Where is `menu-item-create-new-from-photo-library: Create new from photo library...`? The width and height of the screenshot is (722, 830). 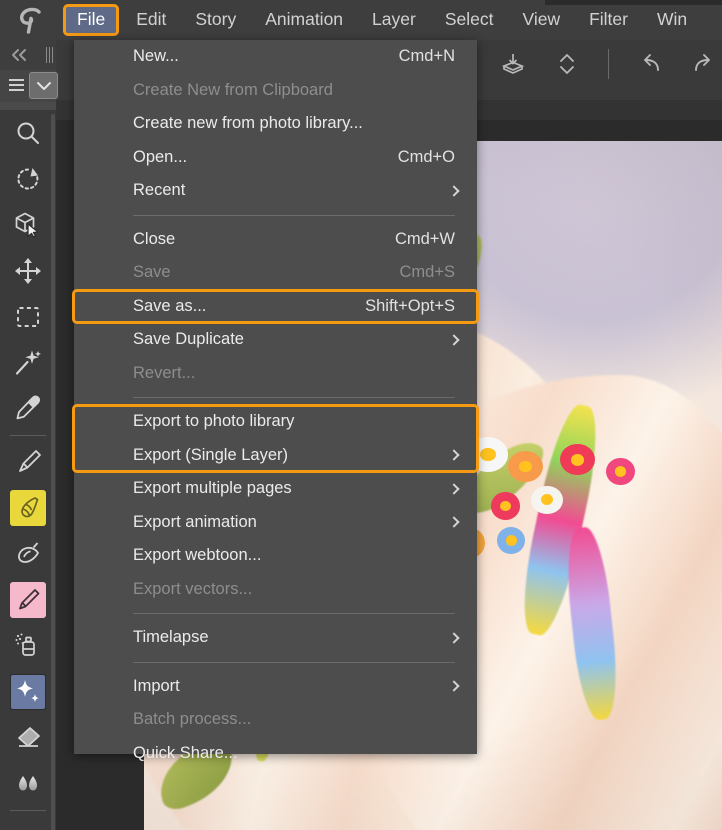
menu-item-create-new-from-photo-library: Create new from photo library... is located at coordinates (275, 124).